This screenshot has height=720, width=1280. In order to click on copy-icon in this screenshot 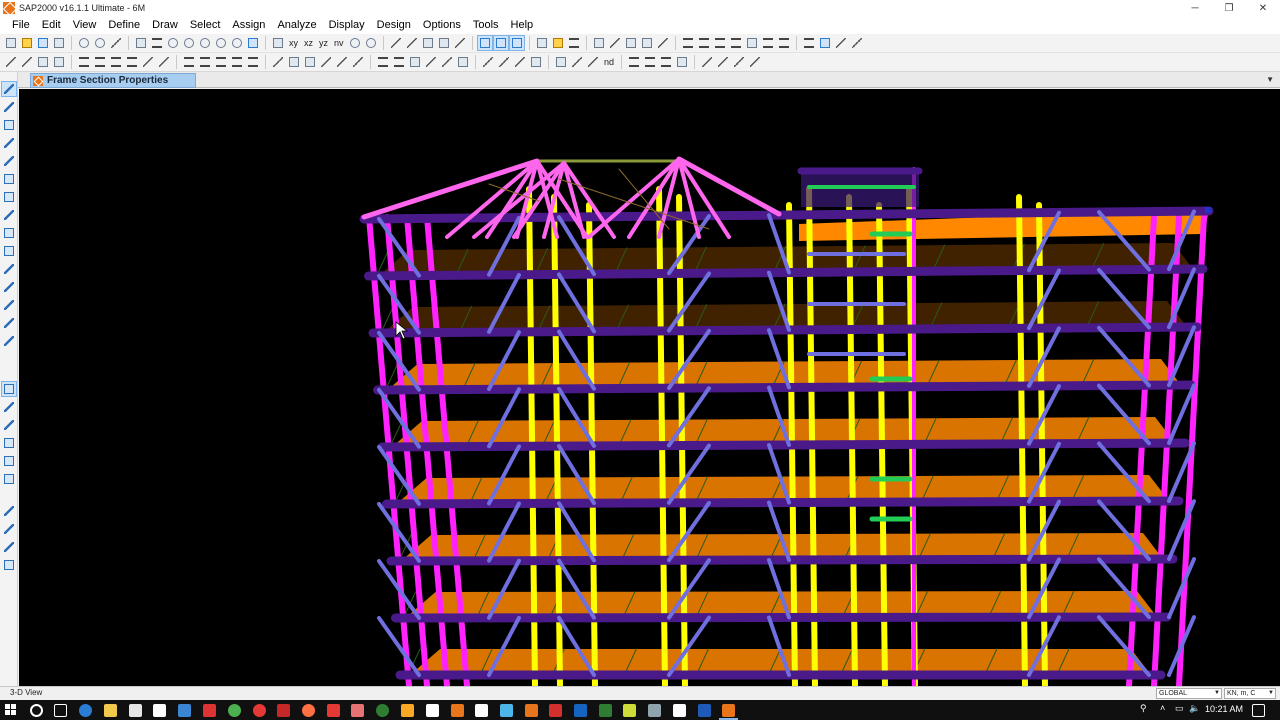, I will do `click(631, 43)`.